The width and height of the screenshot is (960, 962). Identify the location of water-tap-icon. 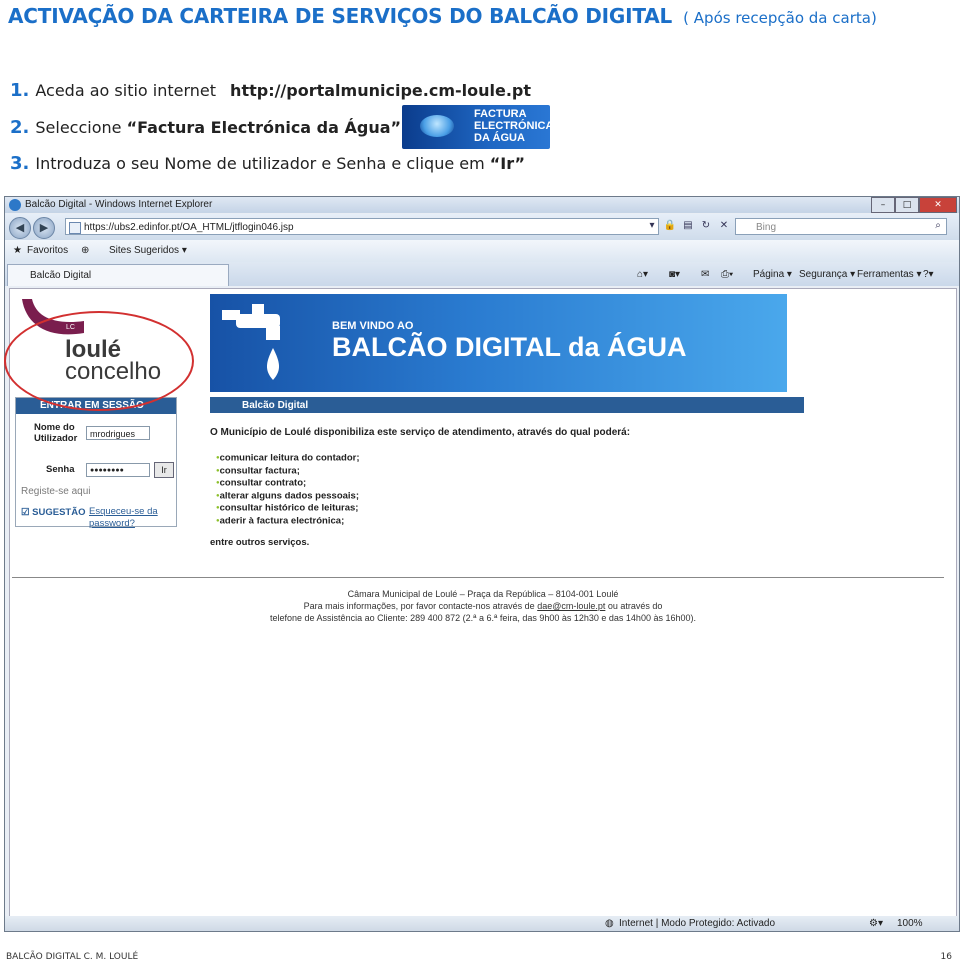
(251, 342).